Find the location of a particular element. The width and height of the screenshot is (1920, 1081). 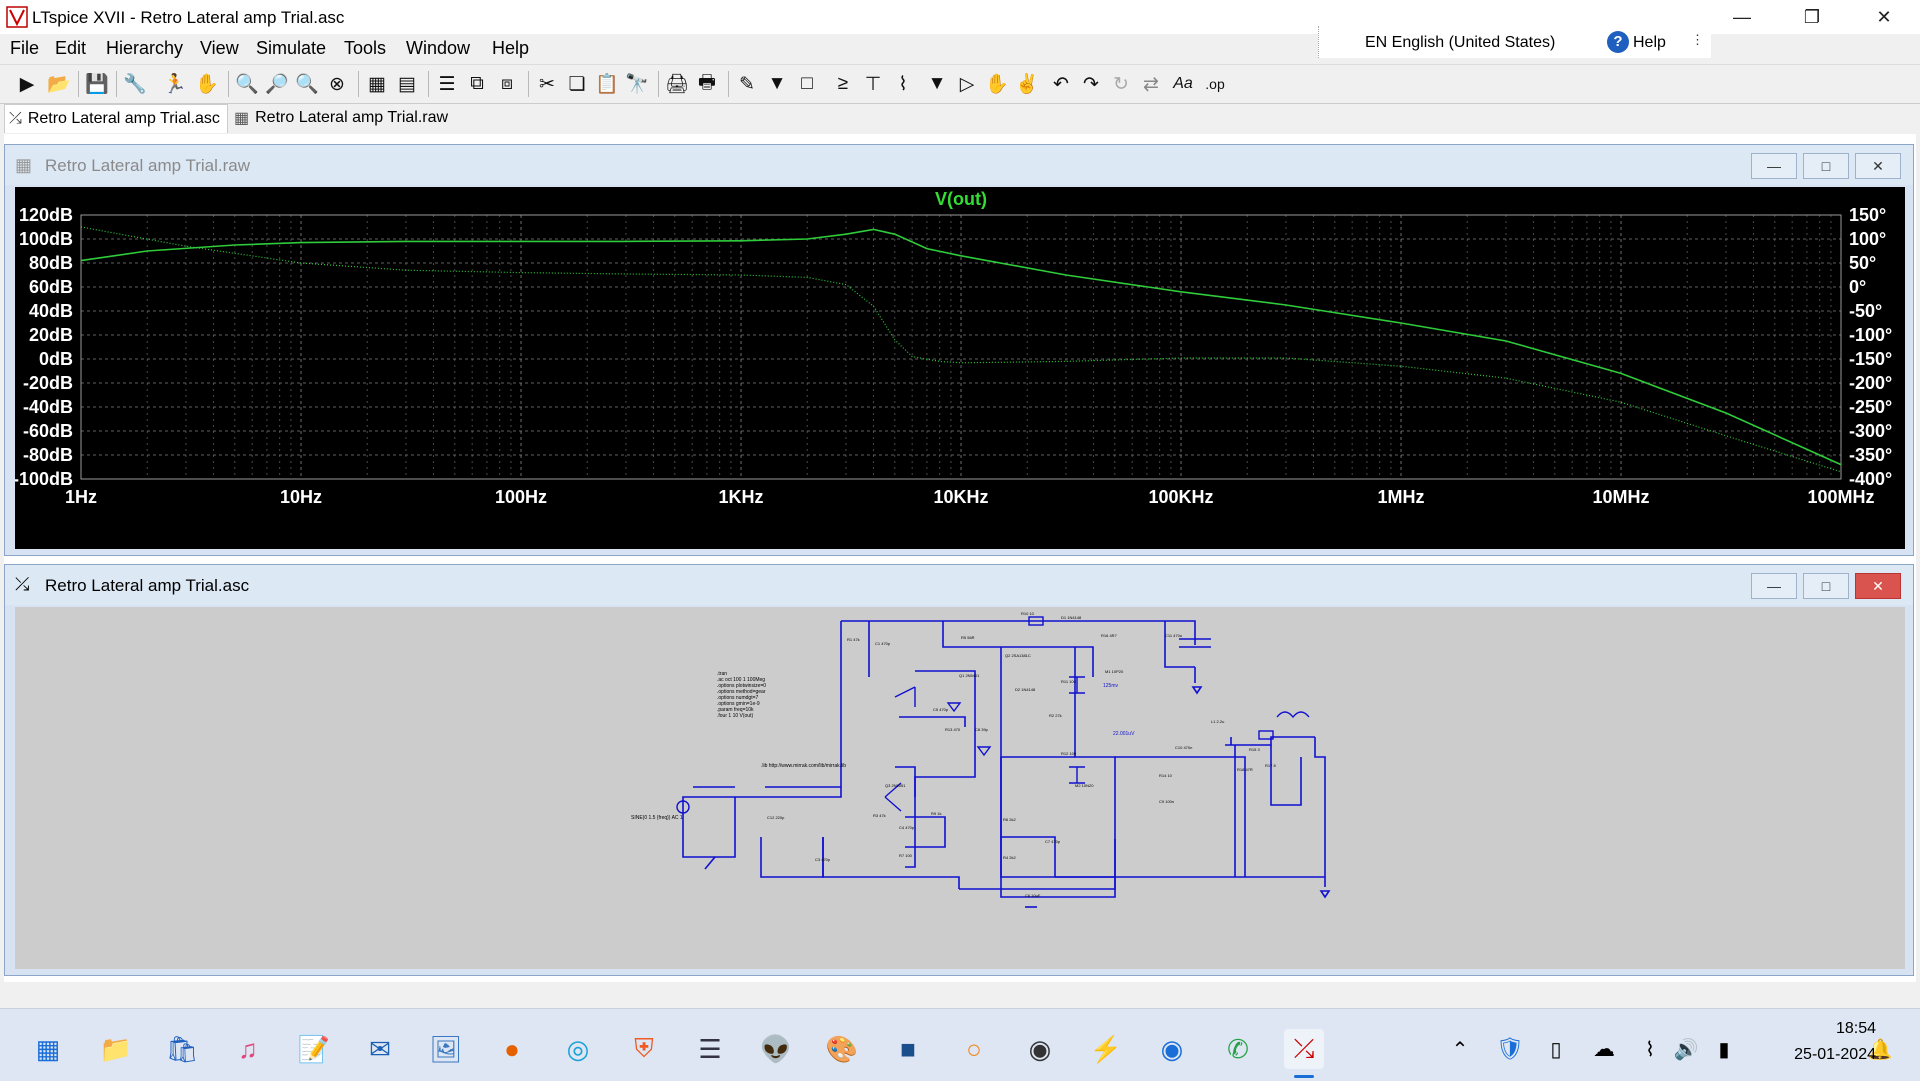

autorange-icon: ▦ is located at coordinates (377, 84).